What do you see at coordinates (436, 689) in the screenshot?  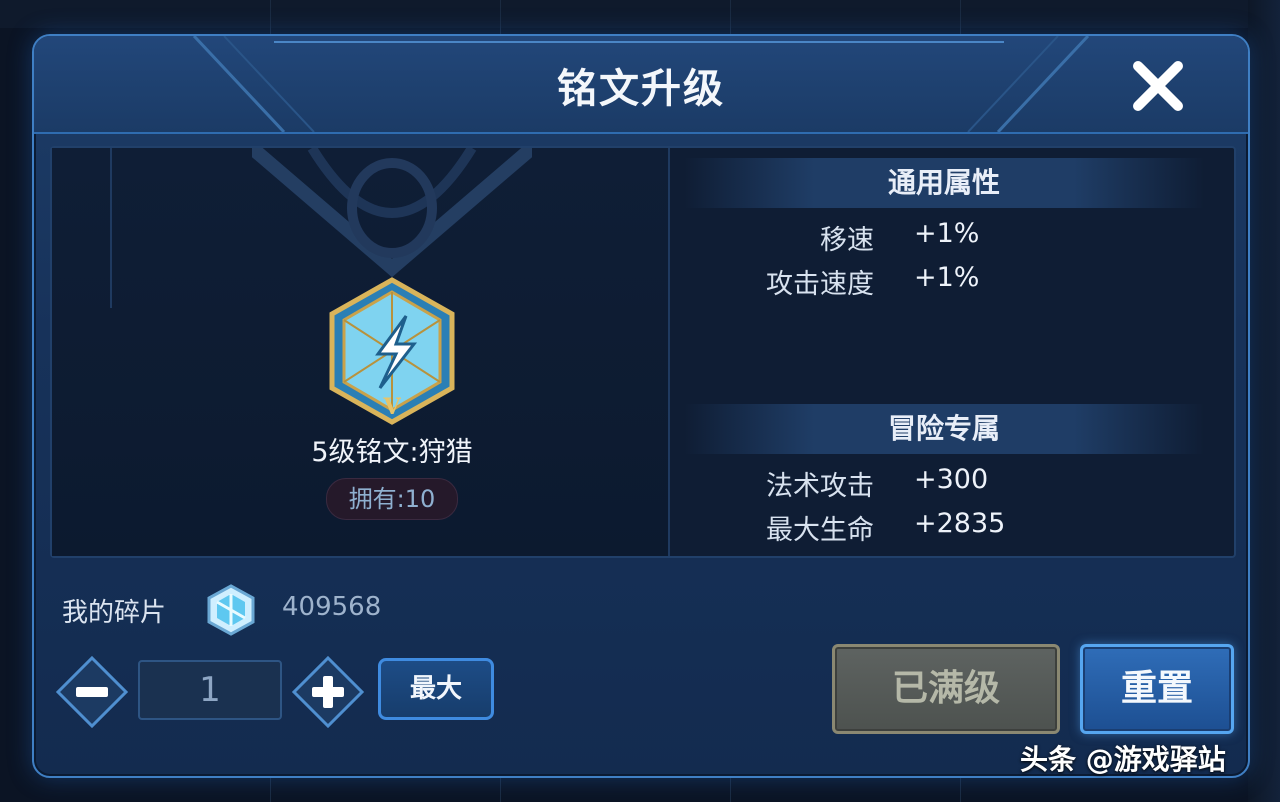 I see `max-quantity-button: 最大` at bounding box center [436, 689].